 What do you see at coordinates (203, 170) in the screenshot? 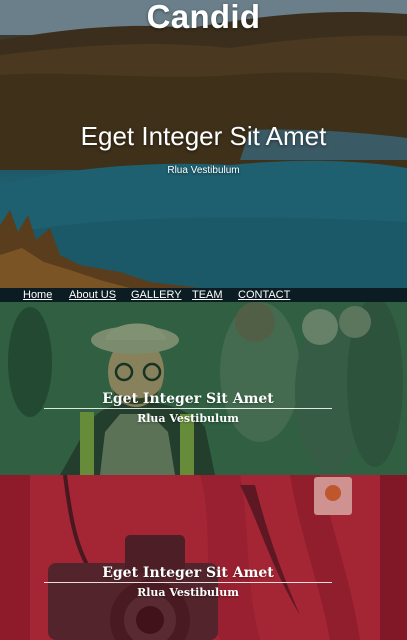
I see `hero-subtitle: Rlua Vestibulum` at bounding box center [203, 170].